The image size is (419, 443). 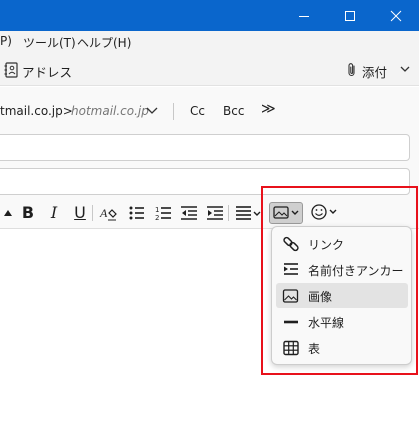 I want to click on align-button, so click(x=249, y=213).